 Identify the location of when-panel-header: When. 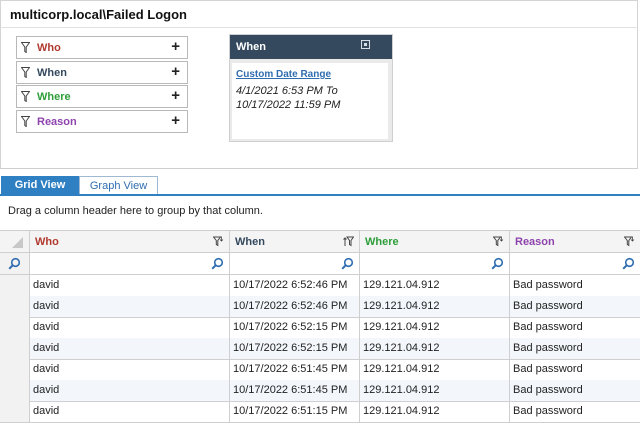
(311, 47).